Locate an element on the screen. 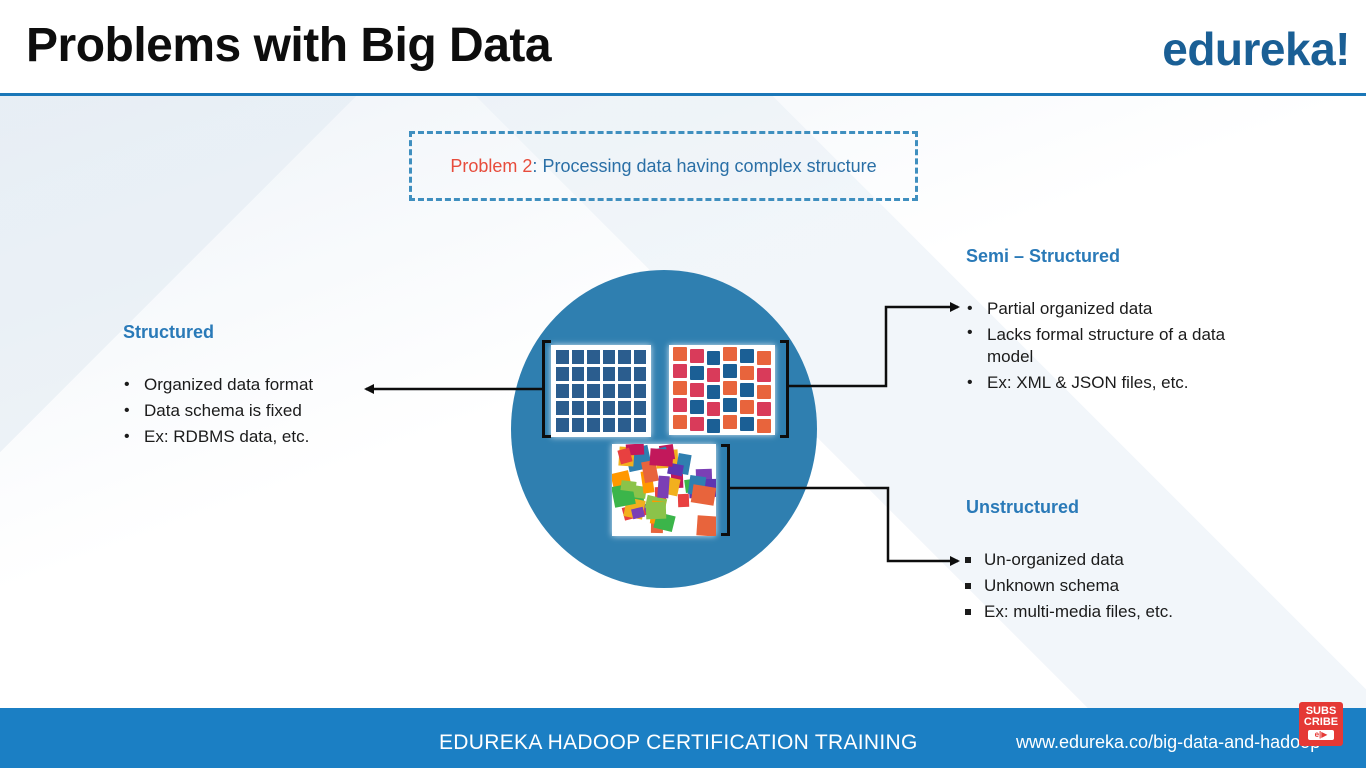  structured-data-icon is located at coordinates (601, 391).